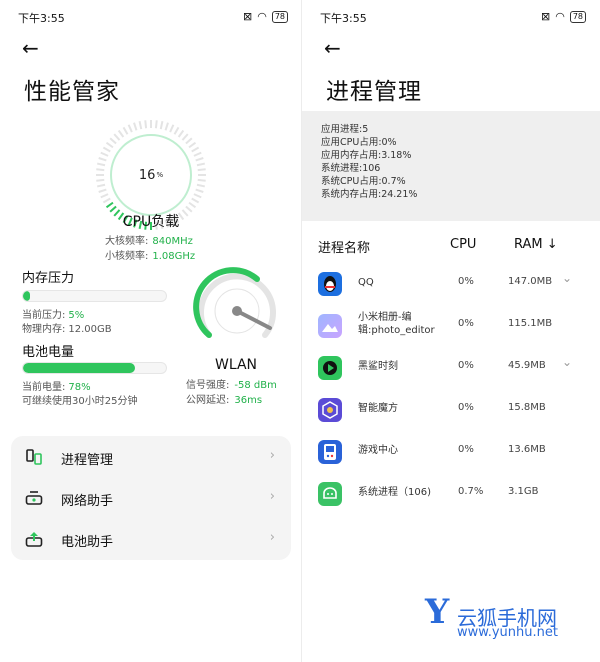 Image resolution: width=600 pixels, height=662 pixels. Describe the element at coordinates (330, 326) in the screenshot. I see `gallery-icon` at that location.